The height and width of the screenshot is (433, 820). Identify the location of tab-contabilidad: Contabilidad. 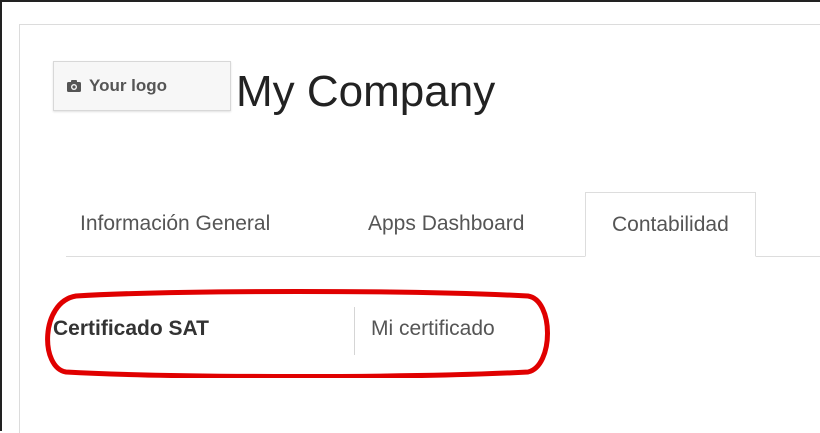
(670, 224).